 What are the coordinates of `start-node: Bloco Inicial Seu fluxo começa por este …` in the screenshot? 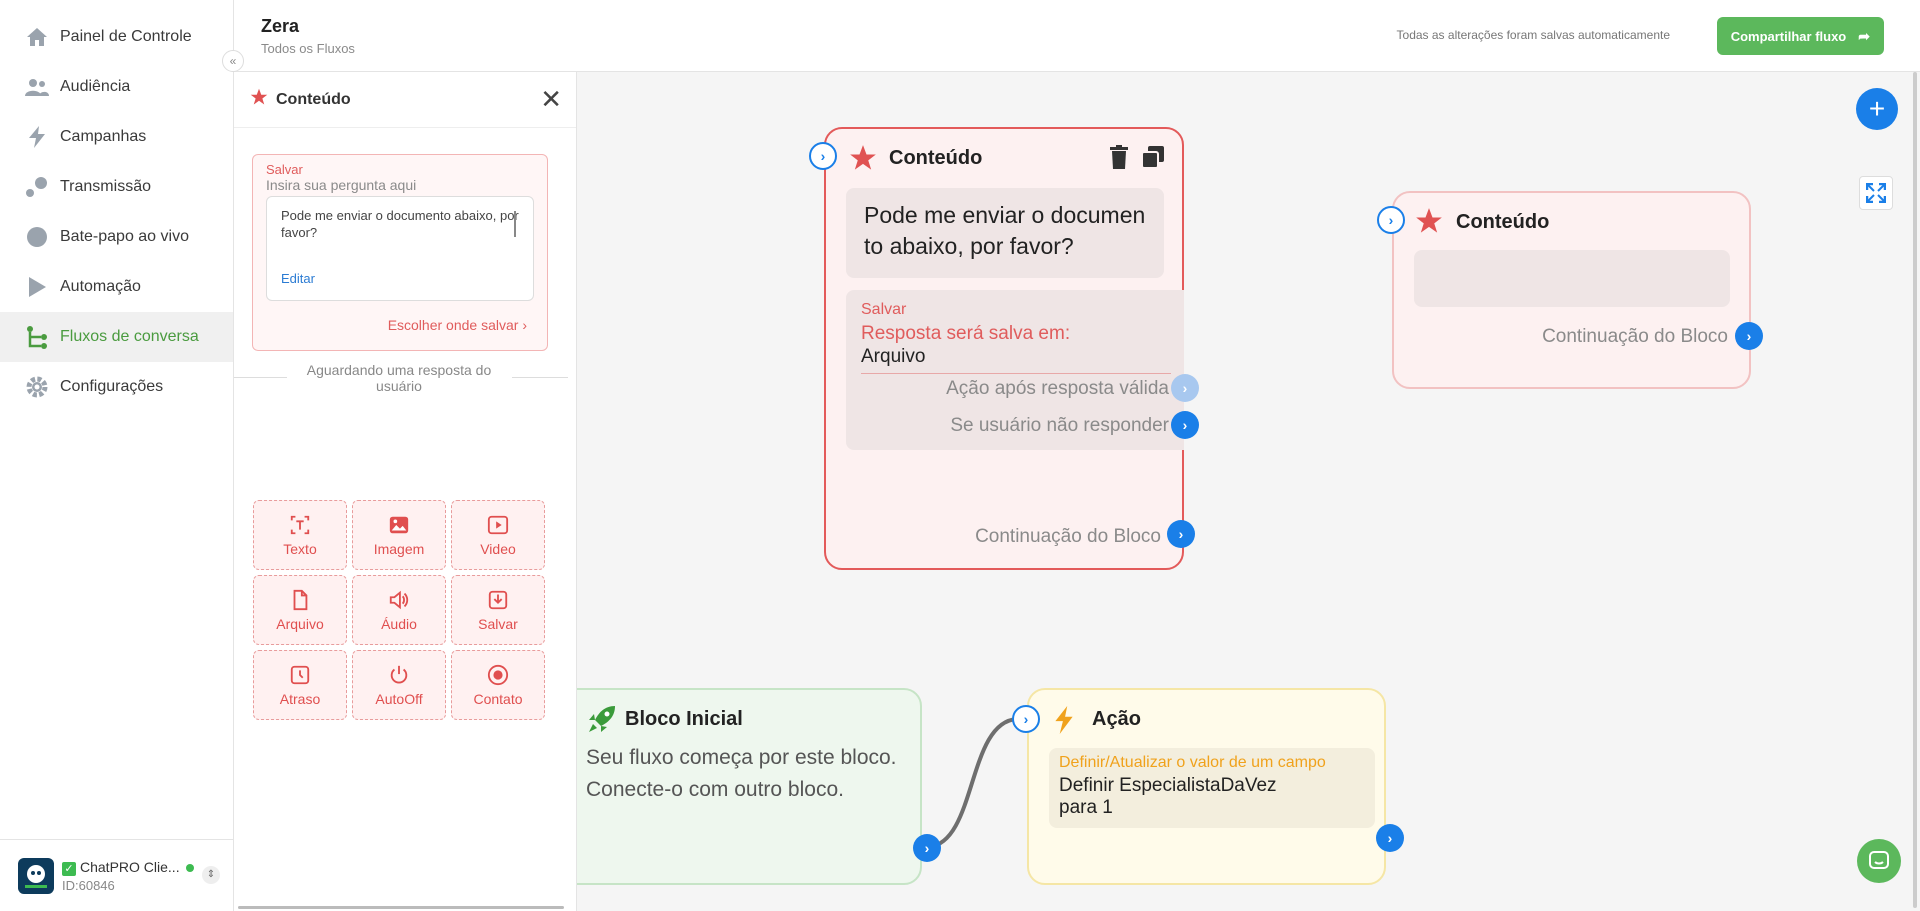 It's located at (749, 786).